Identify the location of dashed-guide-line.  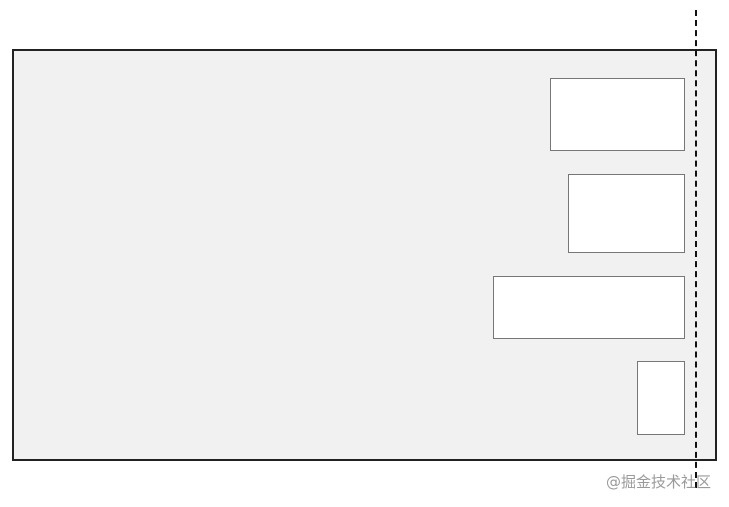
(696, 249).